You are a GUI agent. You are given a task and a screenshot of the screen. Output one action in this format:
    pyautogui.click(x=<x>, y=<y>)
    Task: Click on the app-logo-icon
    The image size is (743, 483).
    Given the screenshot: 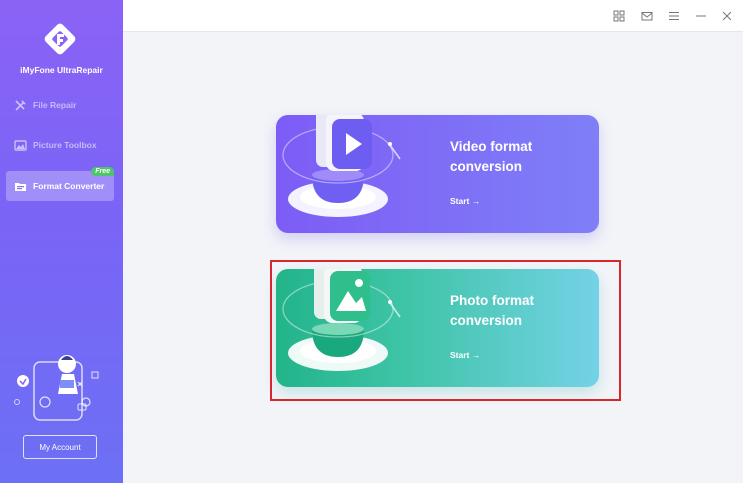 What is the action you would take?
    pyautogui.click(x=60, y=39)
    